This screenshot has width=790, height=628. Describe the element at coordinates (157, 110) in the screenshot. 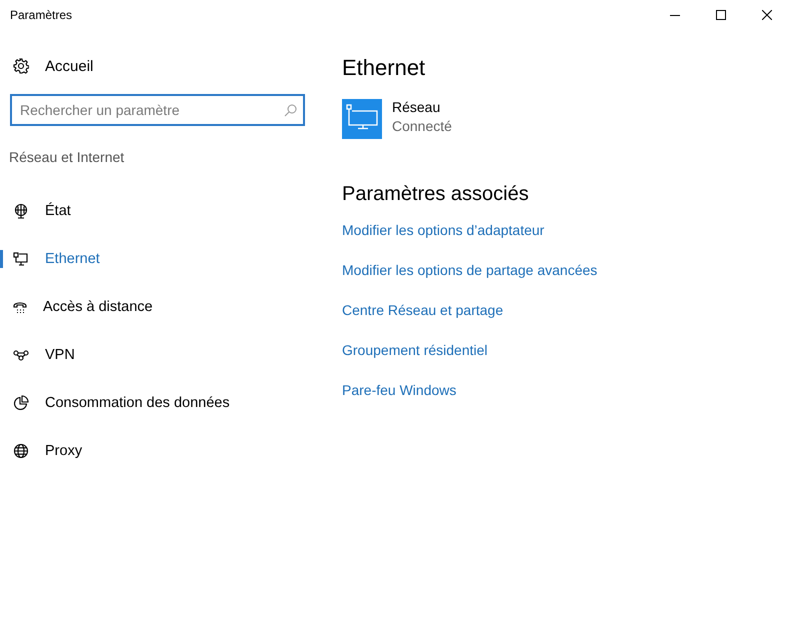

I see `search-field: Rechercher un paramètre` at that location.